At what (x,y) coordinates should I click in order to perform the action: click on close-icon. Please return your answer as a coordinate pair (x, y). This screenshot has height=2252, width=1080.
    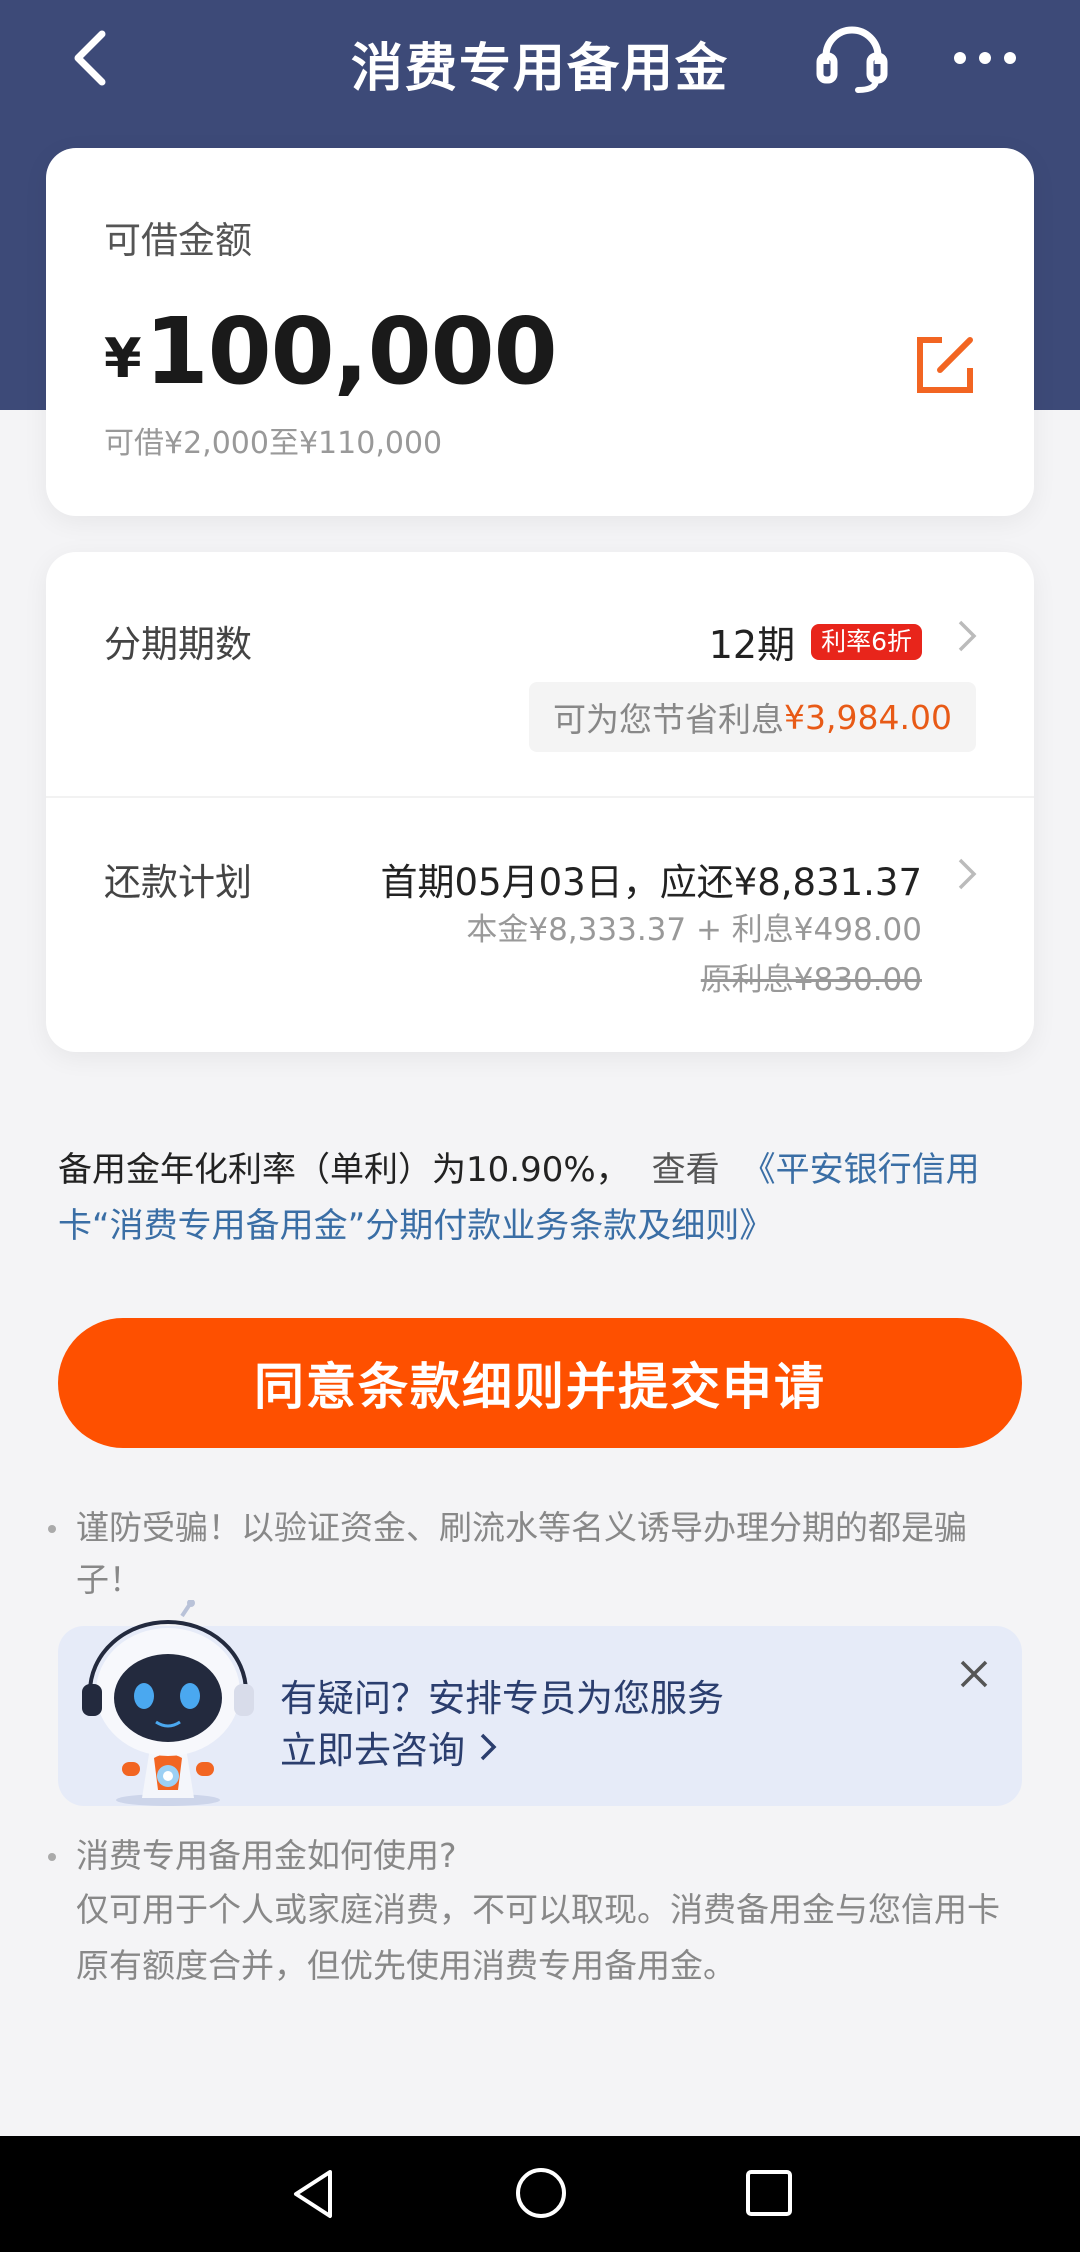
    Looking at the image, I should click on (974, 1674).